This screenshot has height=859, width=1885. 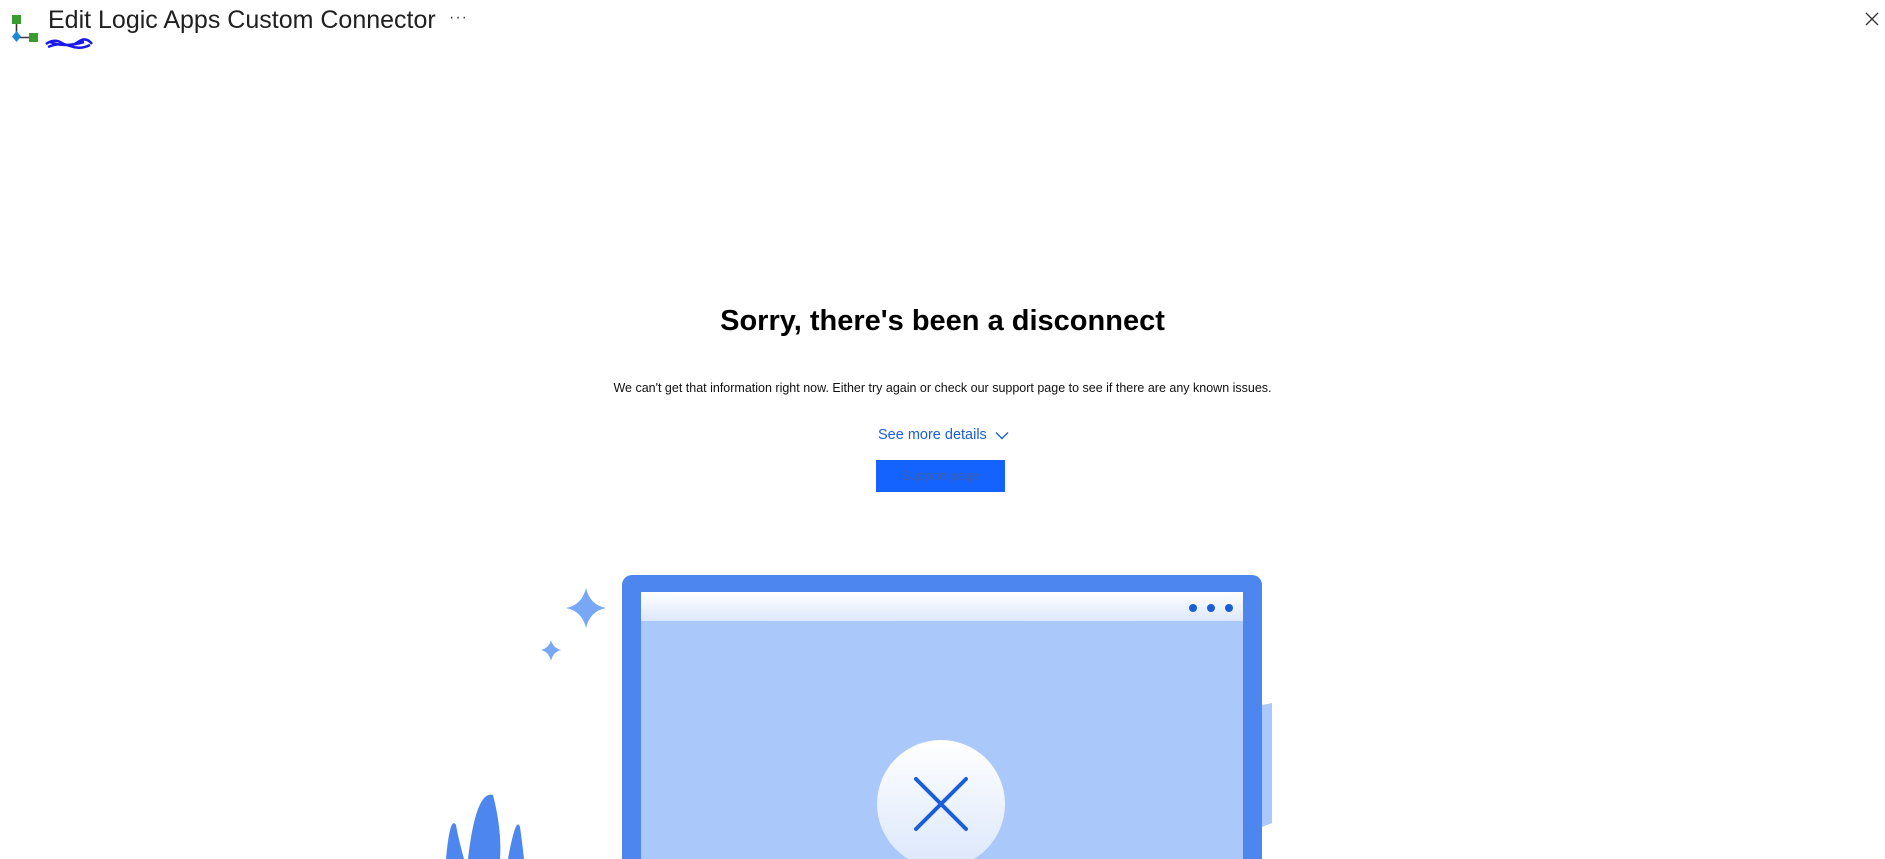 I want to click on see-more-details-link: See more details, so click(x=943, y=435).